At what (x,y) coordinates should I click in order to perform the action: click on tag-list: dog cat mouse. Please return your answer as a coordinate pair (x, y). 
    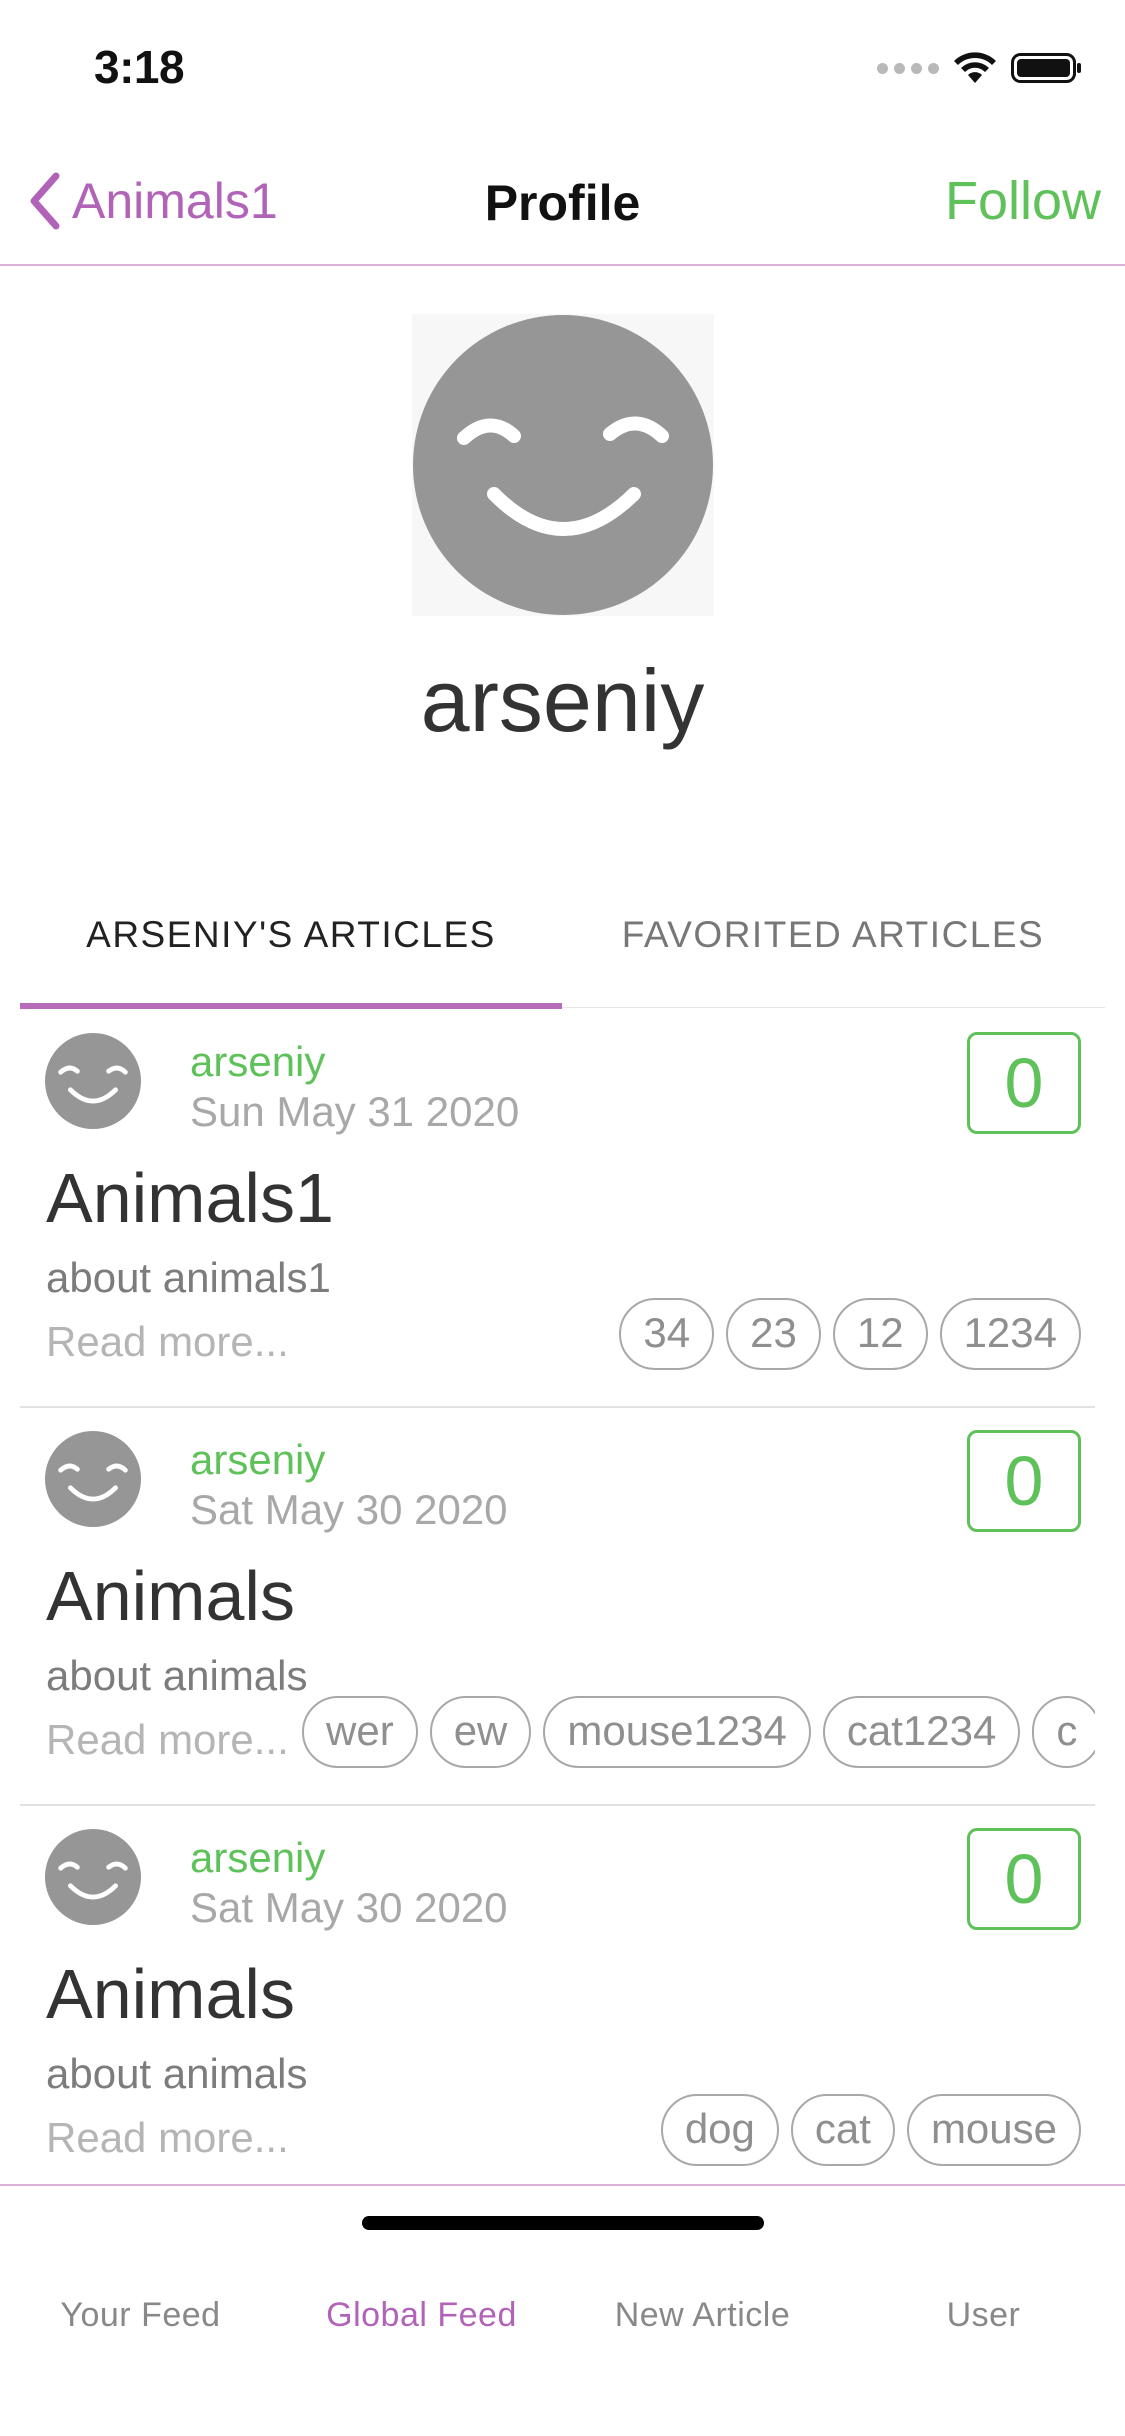
    Looking at the image, I should click on (870, 2131).